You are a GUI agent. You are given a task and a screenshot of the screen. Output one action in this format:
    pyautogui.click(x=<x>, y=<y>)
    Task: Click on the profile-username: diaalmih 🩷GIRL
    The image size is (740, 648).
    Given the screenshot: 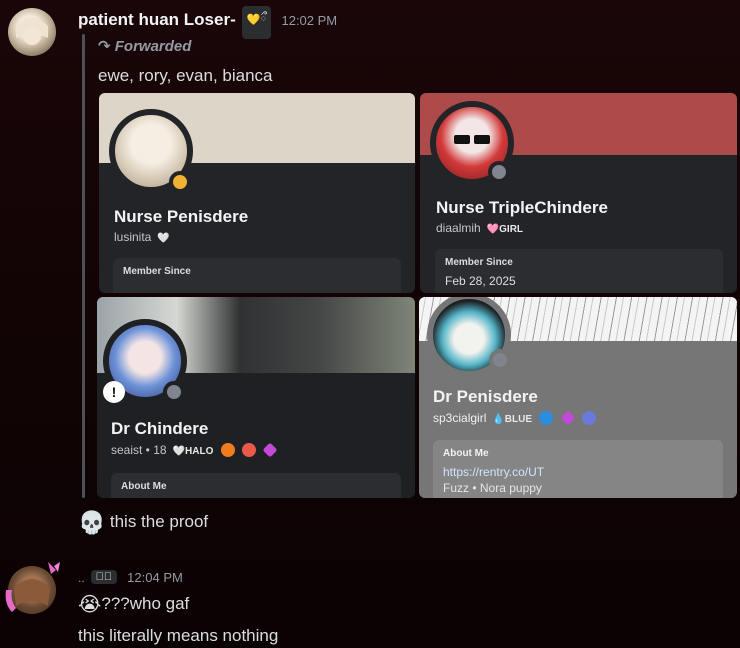 What is the action you would take?
    pyautogui.click(x=480, y=228)
    